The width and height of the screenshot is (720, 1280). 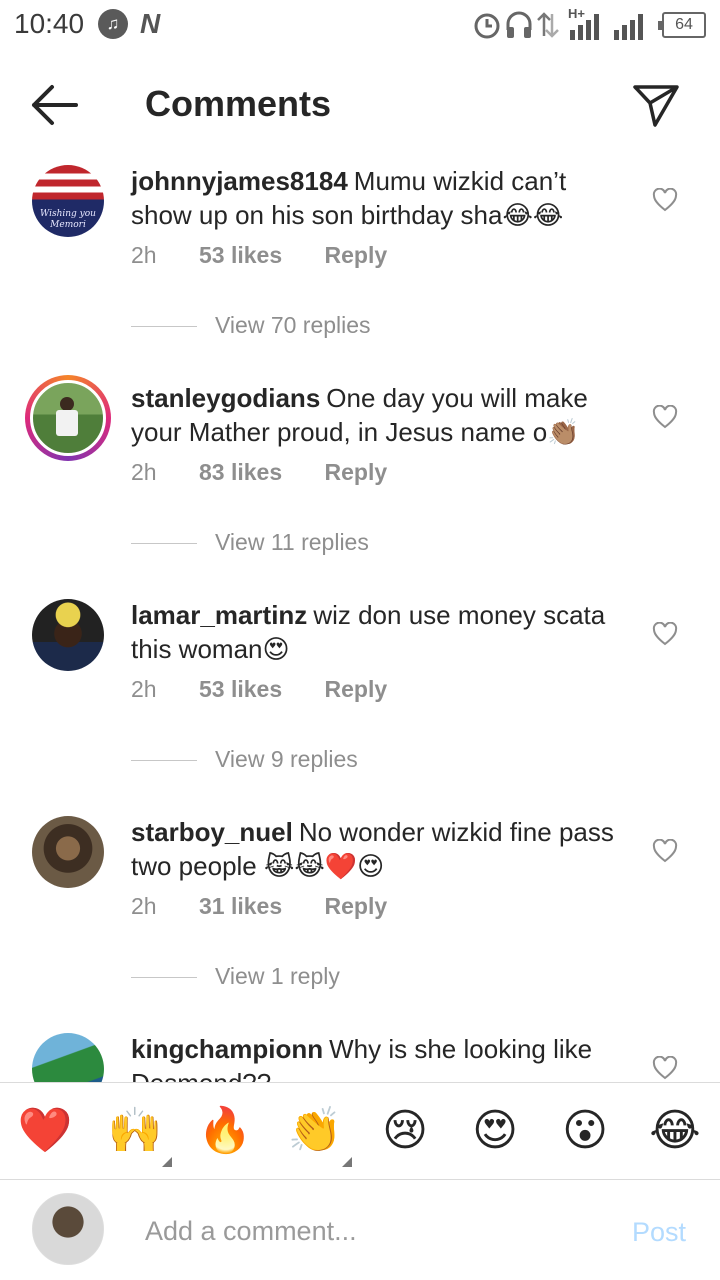 What do you see at coordinates (360, 25) in the screenshot?
I see `status-bar: 10:40 ♫ N H+ 64` at bounding box center [360, 25].